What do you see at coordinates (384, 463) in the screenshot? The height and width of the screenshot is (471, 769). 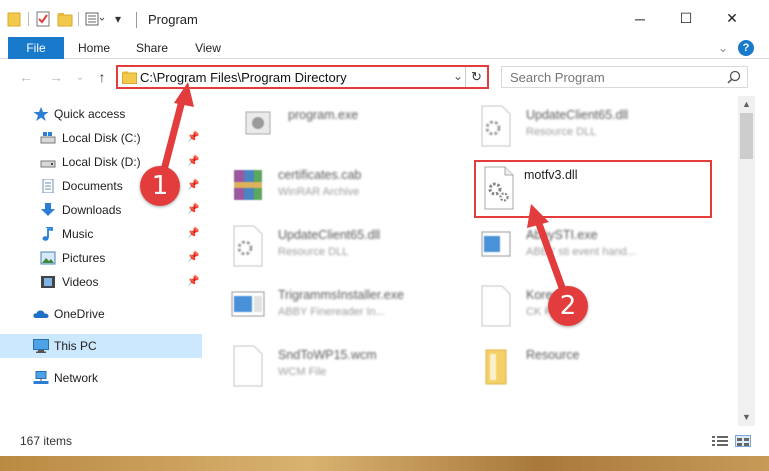 I see `desktop-background` at bounding box center [384, 463].